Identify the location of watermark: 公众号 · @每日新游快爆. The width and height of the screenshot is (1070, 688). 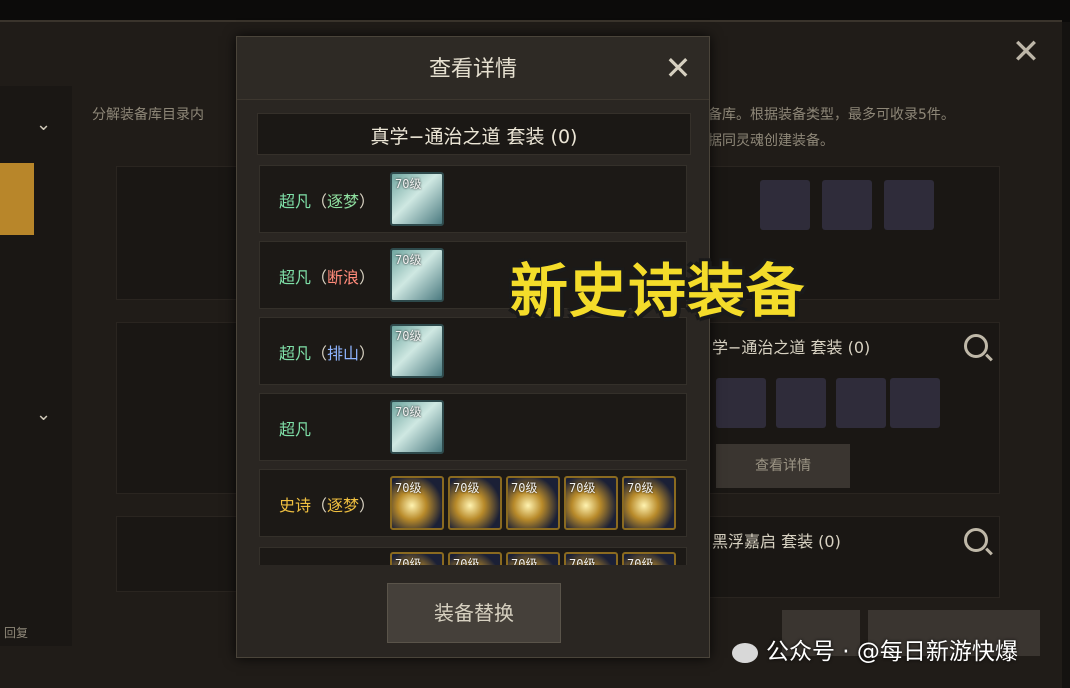
(875, 649).